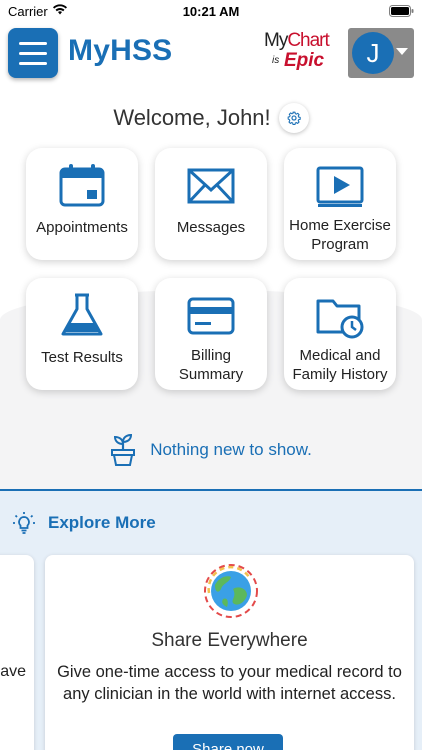  Describe the element at coordinates (102, 522) in the screenshot. I see `explore-title: Explore More` at that location.